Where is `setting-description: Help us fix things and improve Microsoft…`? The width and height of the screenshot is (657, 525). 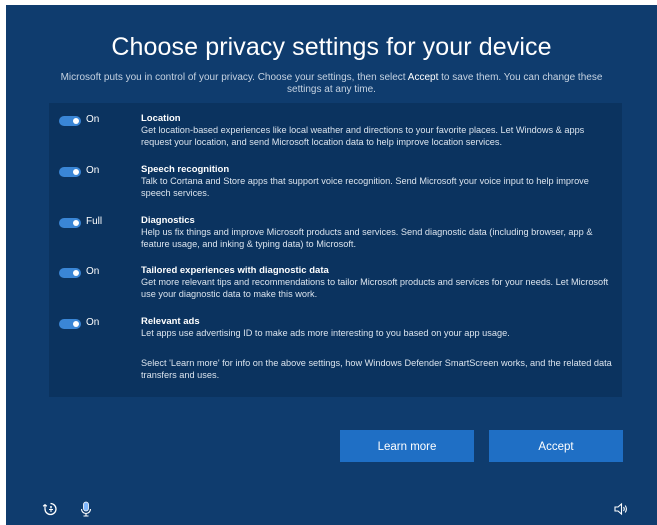 setting-description: Help us fix things and improve Microsoft… is located at coordinates (367, 238).